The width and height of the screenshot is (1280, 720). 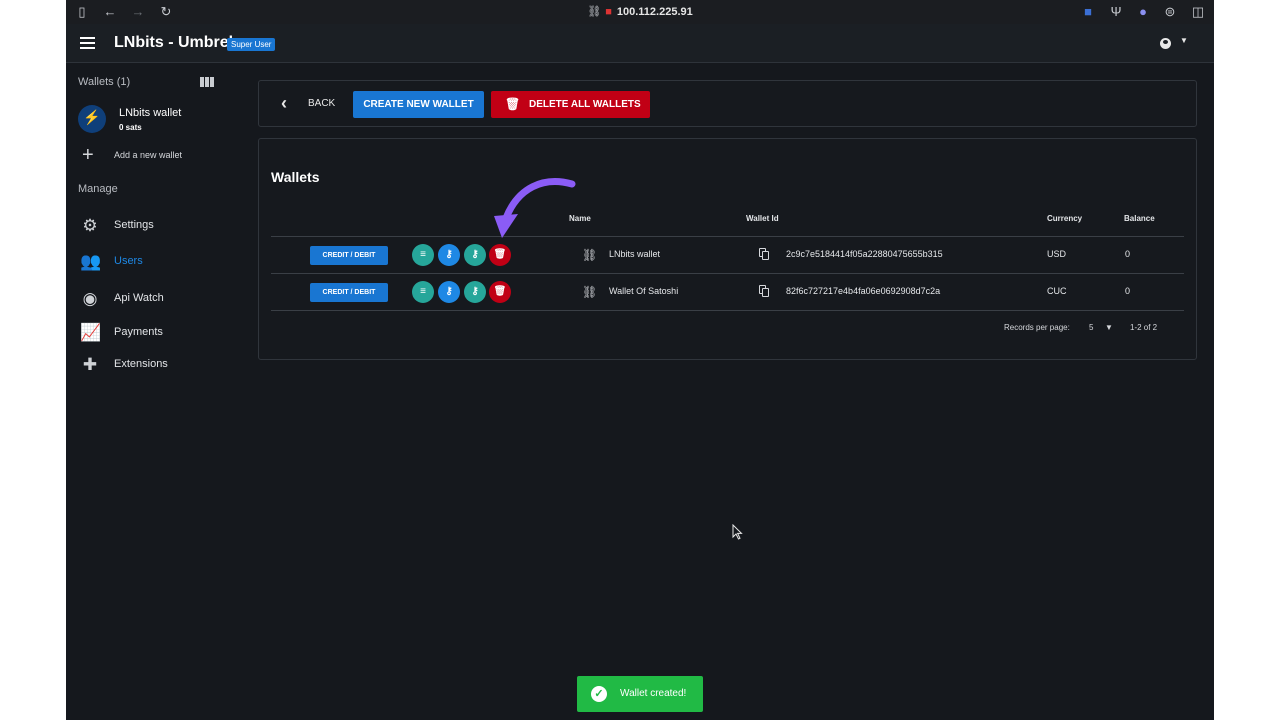 What do you see at coordinates (727, 310) in the screenshot?
I see `divider` at bounding box center [727, 310].